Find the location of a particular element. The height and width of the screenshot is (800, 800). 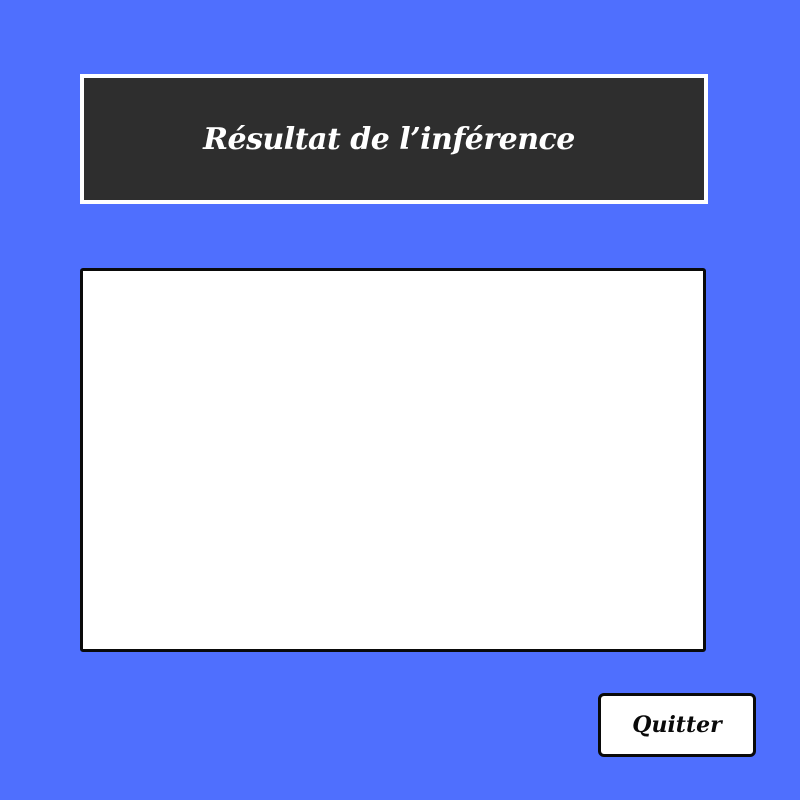

page-title: Résultat de l’inférence is located at coordinates (389, 139).